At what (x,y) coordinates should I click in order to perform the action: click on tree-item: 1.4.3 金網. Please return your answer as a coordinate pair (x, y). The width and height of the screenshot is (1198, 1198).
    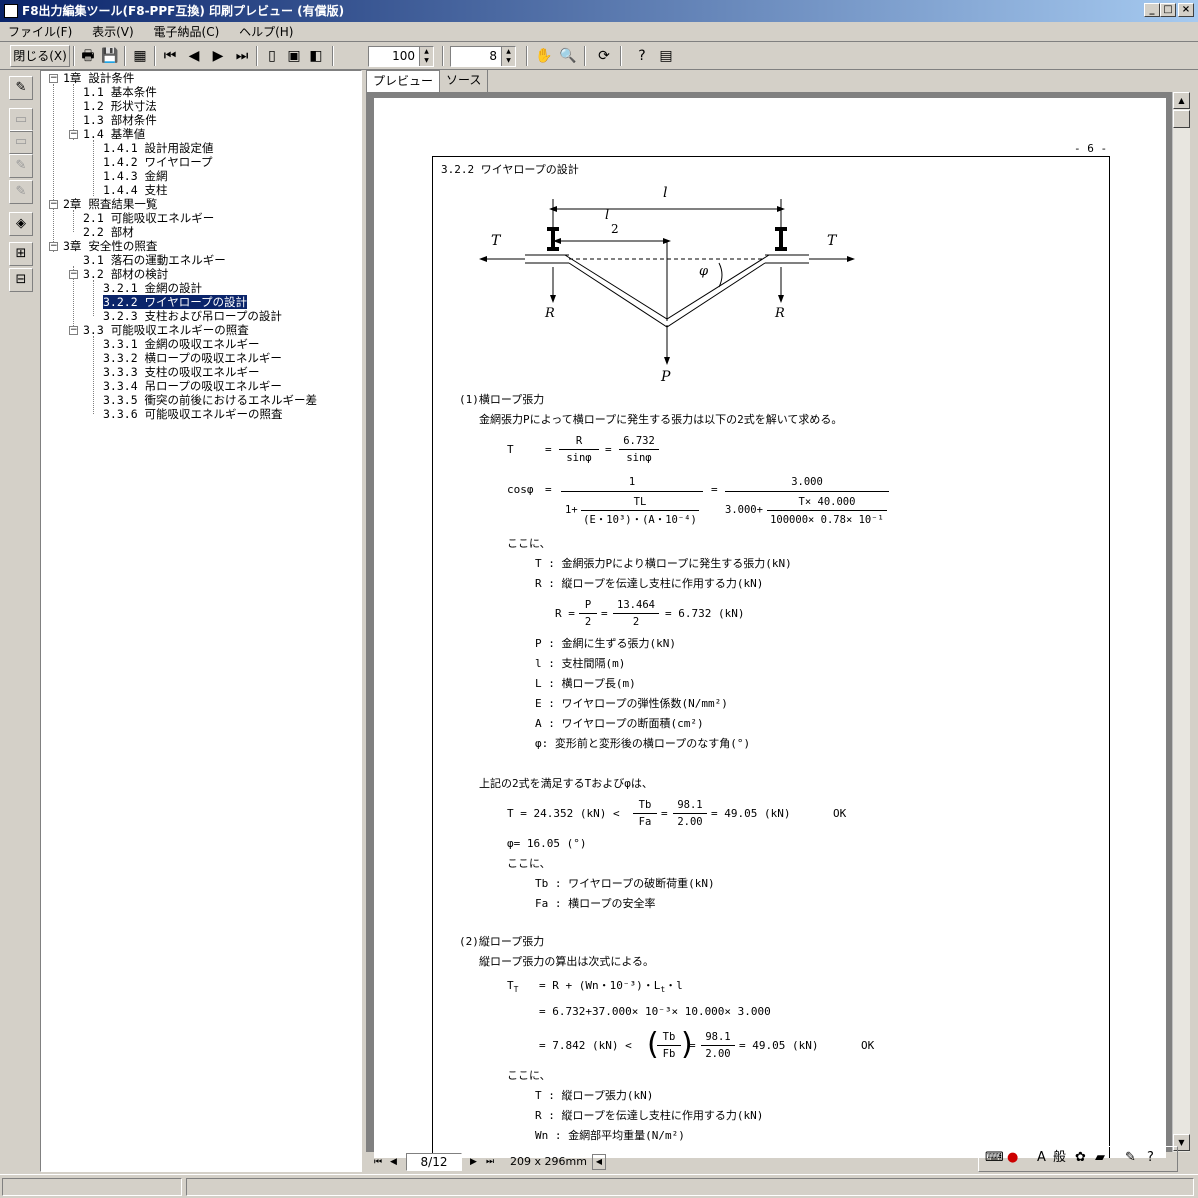
    Looking at the image, I should click on (135, 176).